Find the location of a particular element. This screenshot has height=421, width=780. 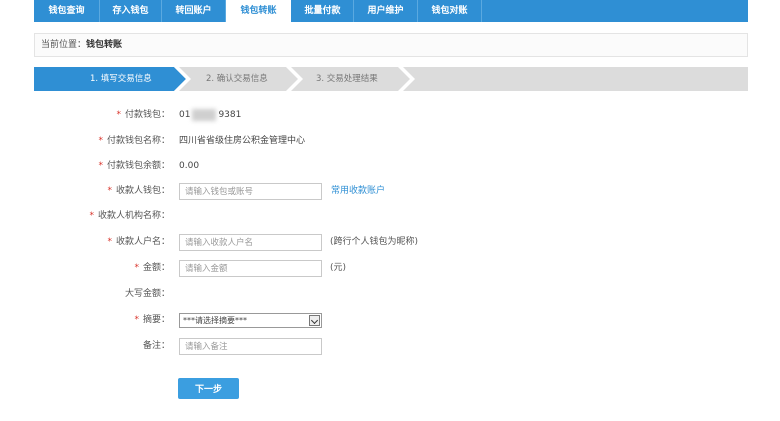

amount-upper-label: 大写金额： is located at coordinates (147, 294).